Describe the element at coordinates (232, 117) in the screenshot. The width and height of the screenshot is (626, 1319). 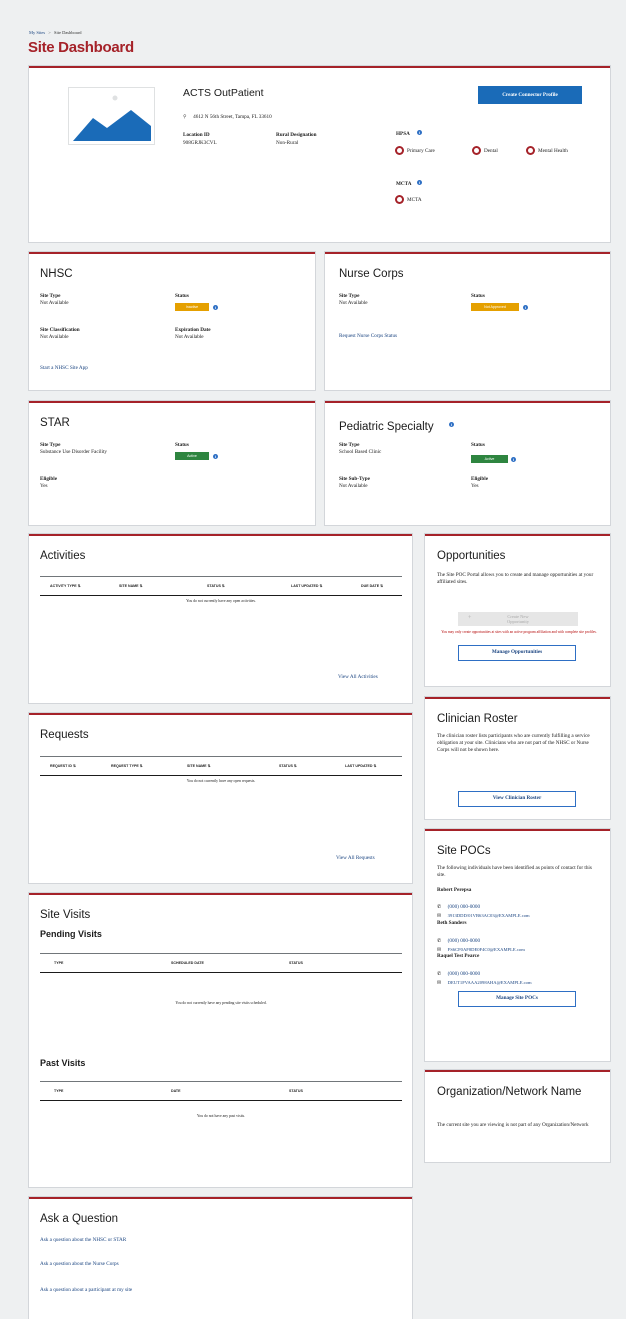
I see `site-address-text: 4612 N 56th Street, Tampa, FL 33610` at that location.